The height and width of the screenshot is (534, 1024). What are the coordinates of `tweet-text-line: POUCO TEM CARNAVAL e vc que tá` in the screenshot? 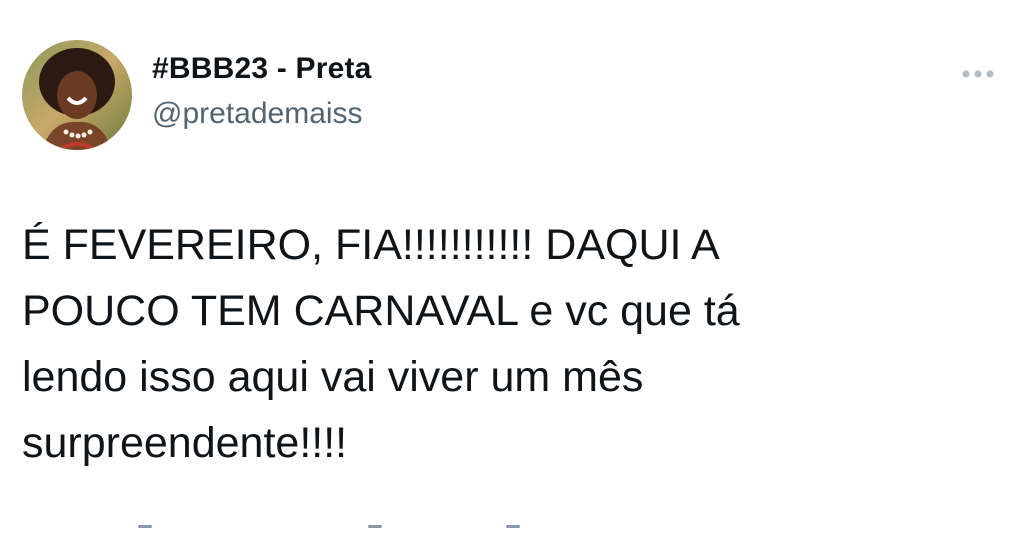 It's located at (381, 311).